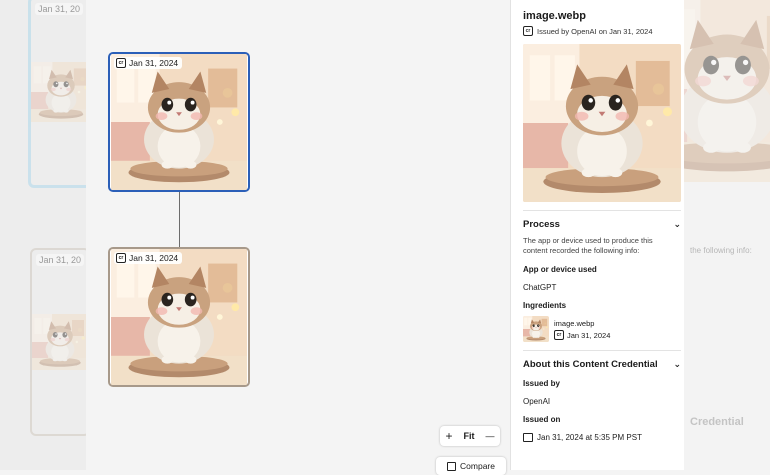  What do you see at coordinates (60, 342) in the screenshot?
I see `ghost-node-bottom: Jan 31, 20` at bounding box center [60, 342].